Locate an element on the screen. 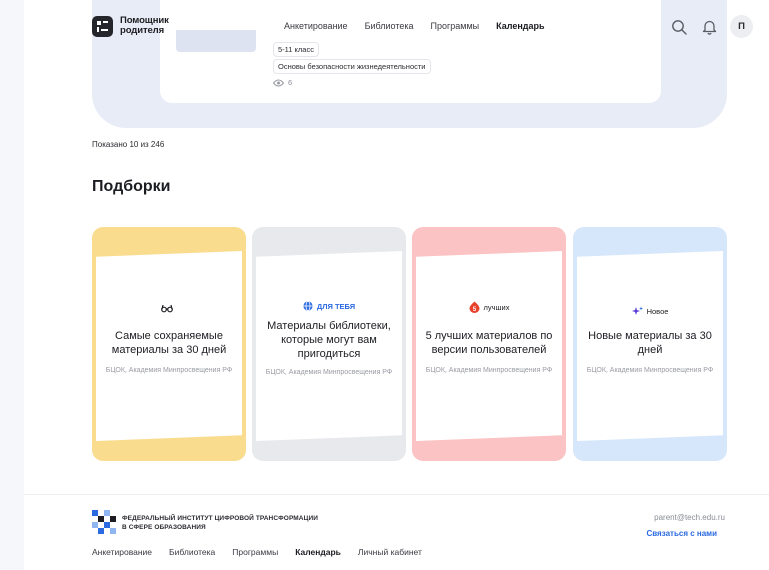 The image size is (769, 570). collection-badge: 5 лучших is located at coordinates (489, 307).